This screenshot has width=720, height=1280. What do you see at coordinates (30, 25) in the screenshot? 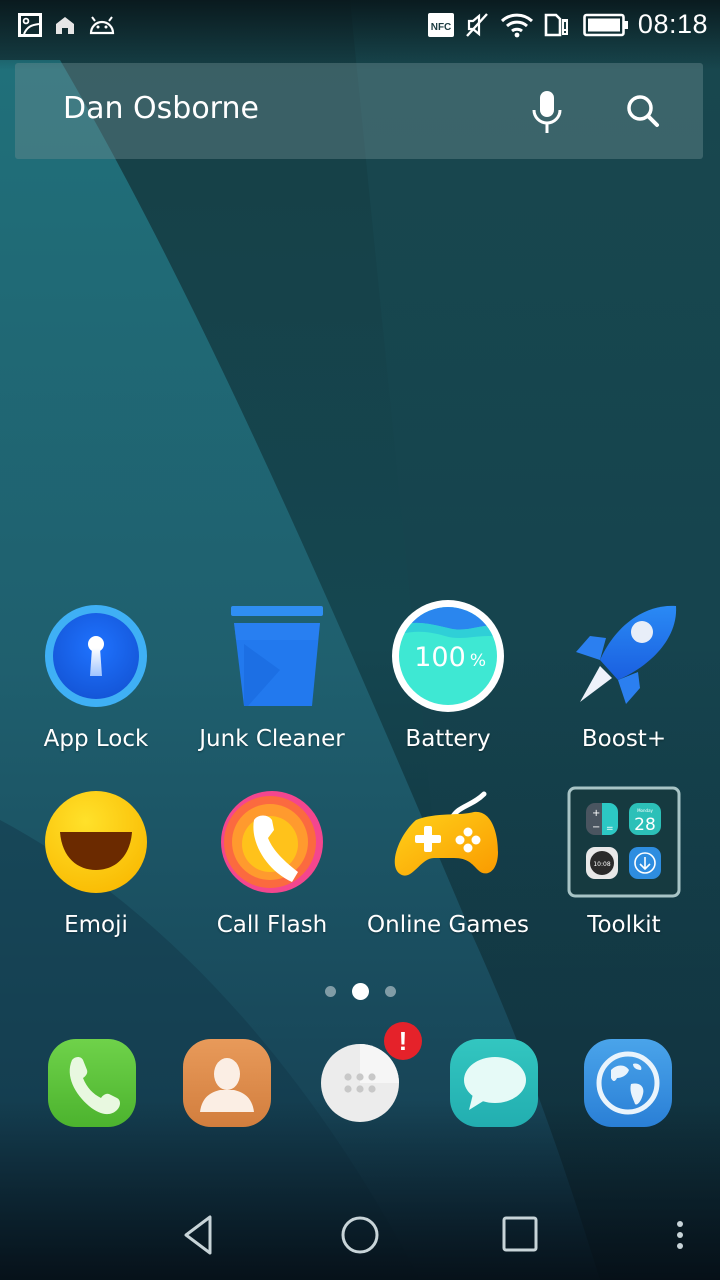
I see `image-icon` at bounding box center [30, 25].